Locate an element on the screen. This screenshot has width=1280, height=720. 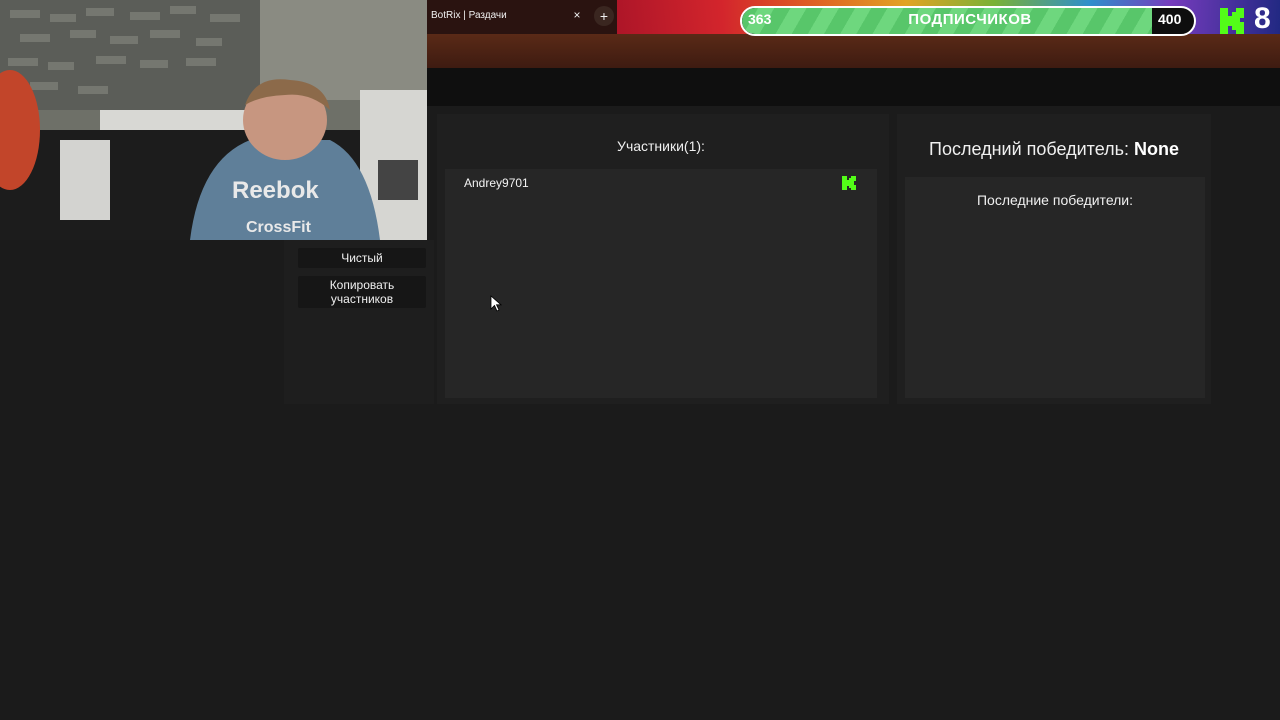
kick-follower-count: 8 is located at coordinates (1262, 18).